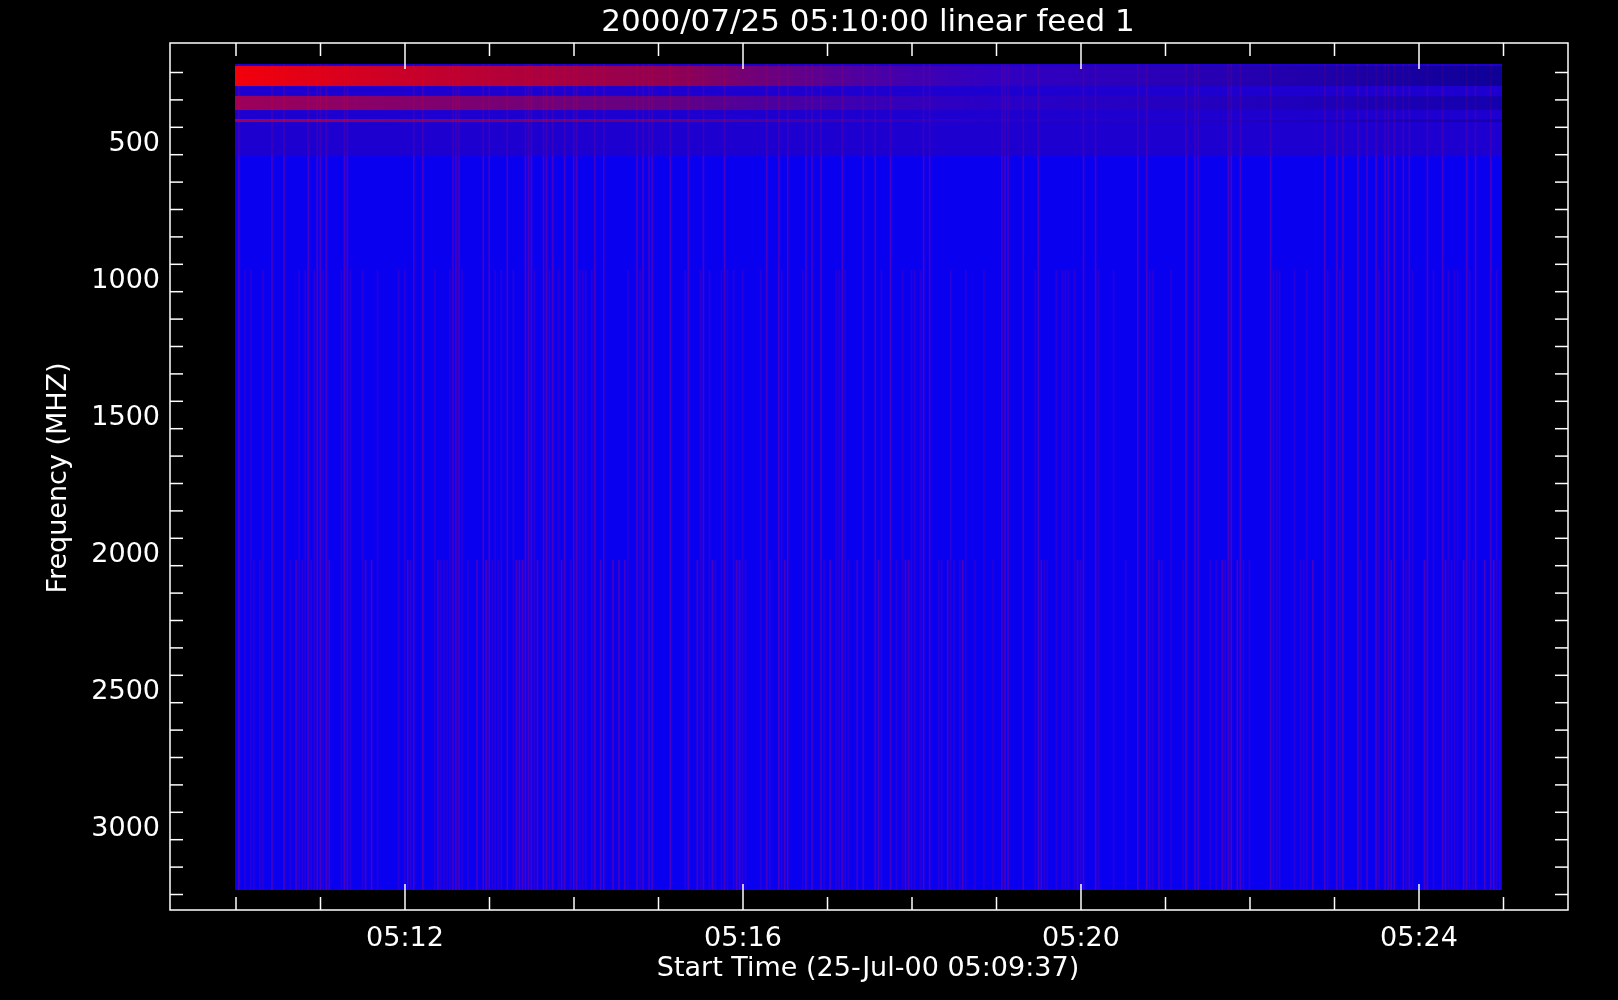 The image size is (1618, 1000). Describe the element at coordinates (1081, 936) in the screenshot. I see `x-tick-label: 05:20` at that location.